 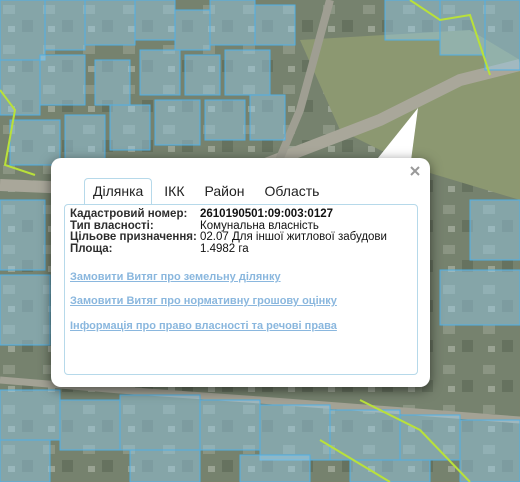 What do you see at coordinates (91, 248) in the screenshot?
I see `attr-label: Площа:` at bounding box center [91, 248].